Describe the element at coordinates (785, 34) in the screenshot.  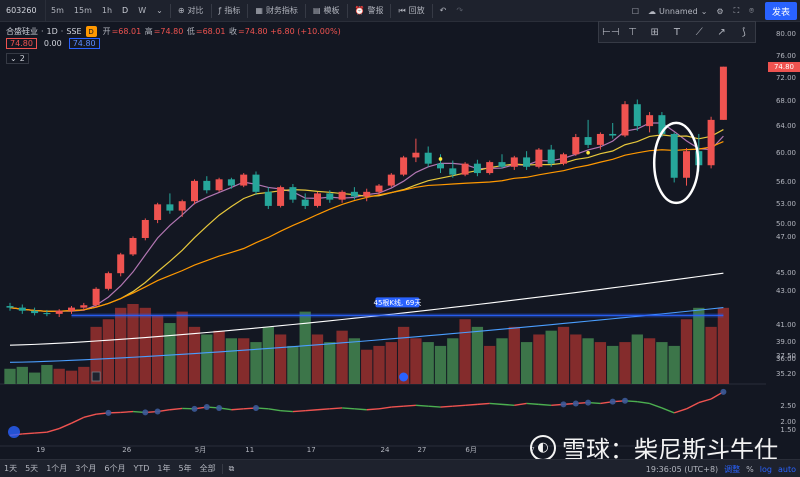
I see `price-axis-label: 80.00` at that location.